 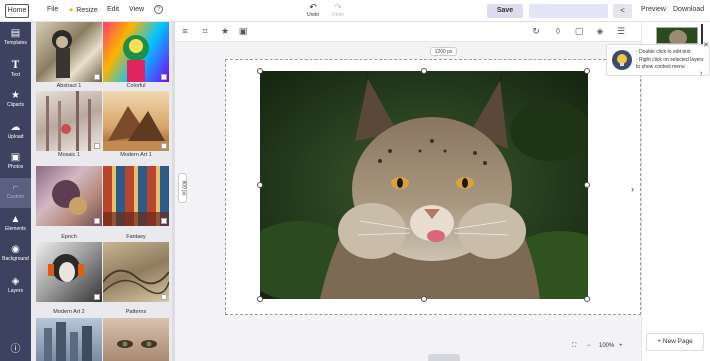 I want to click on close-icon: ✕, so click(x=706, y=45).